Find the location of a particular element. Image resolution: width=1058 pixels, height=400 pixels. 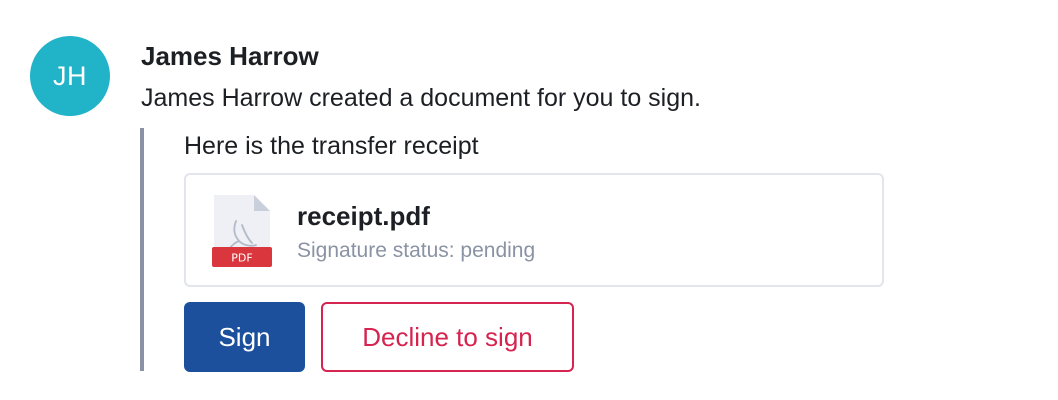

avatar: JH is located at coordinates (70, 76).